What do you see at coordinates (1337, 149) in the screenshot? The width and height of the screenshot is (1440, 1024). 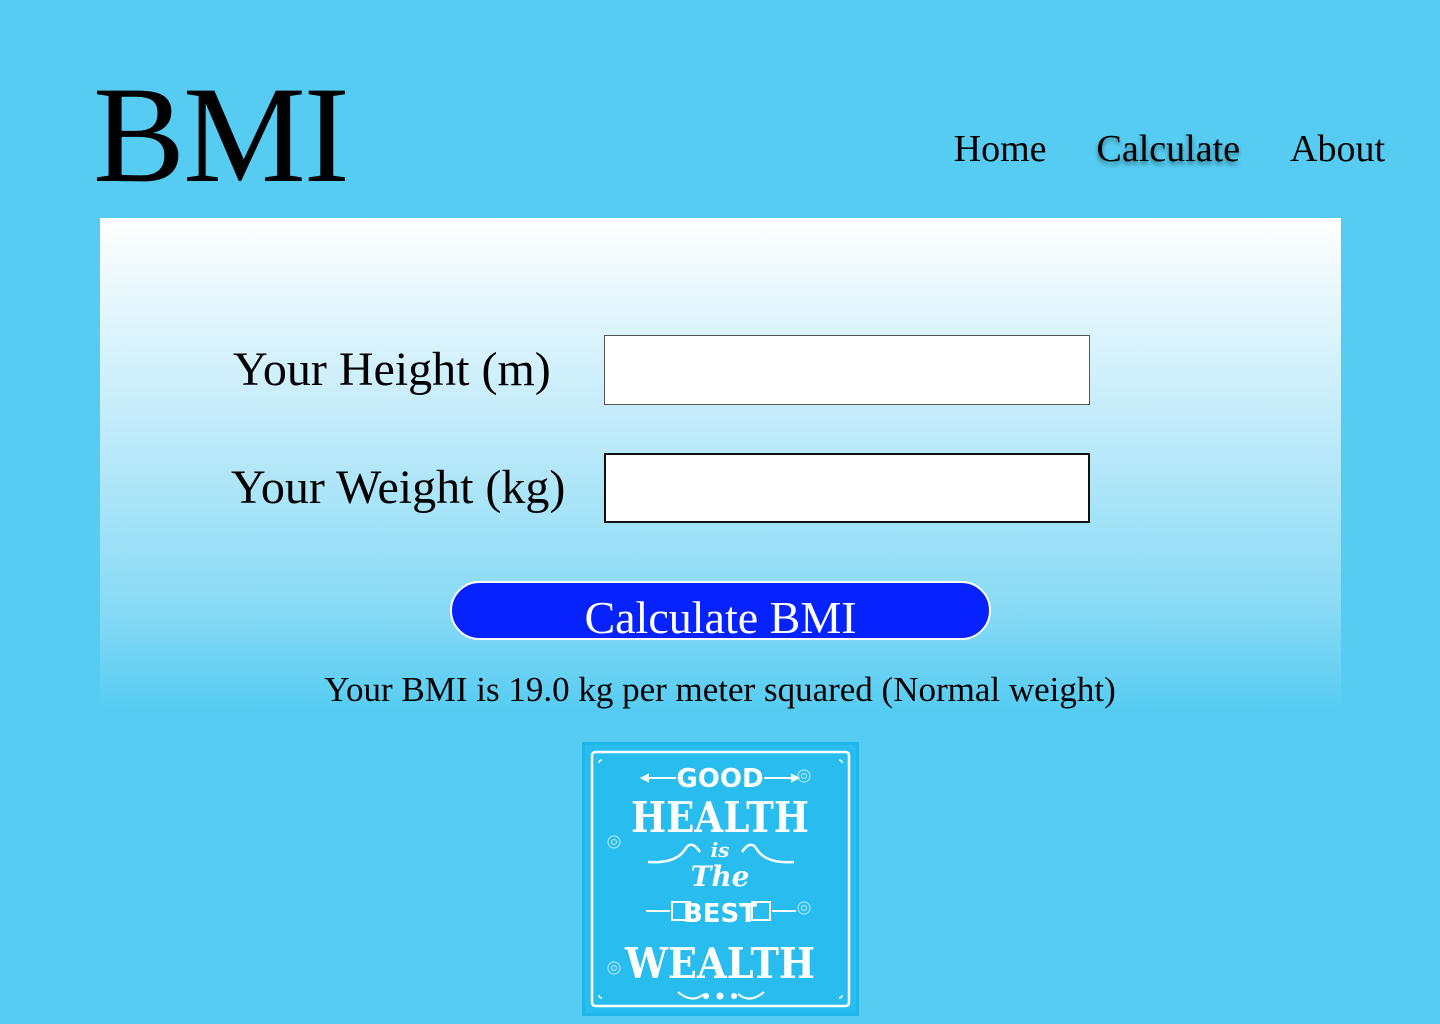 I see `nav-about: About` at bounding box center [1337, 149].